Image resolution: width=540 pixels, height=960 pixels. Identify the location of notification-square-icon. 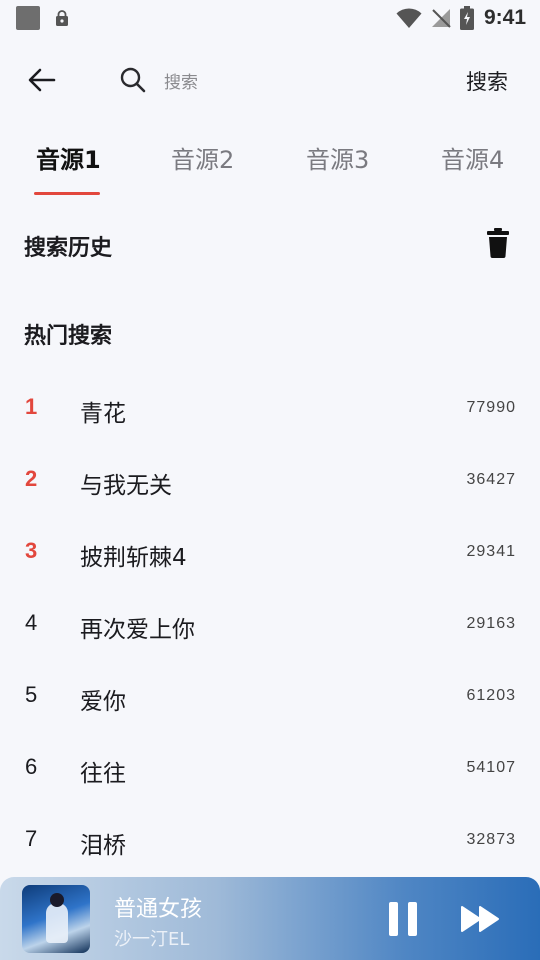
(28, 18).